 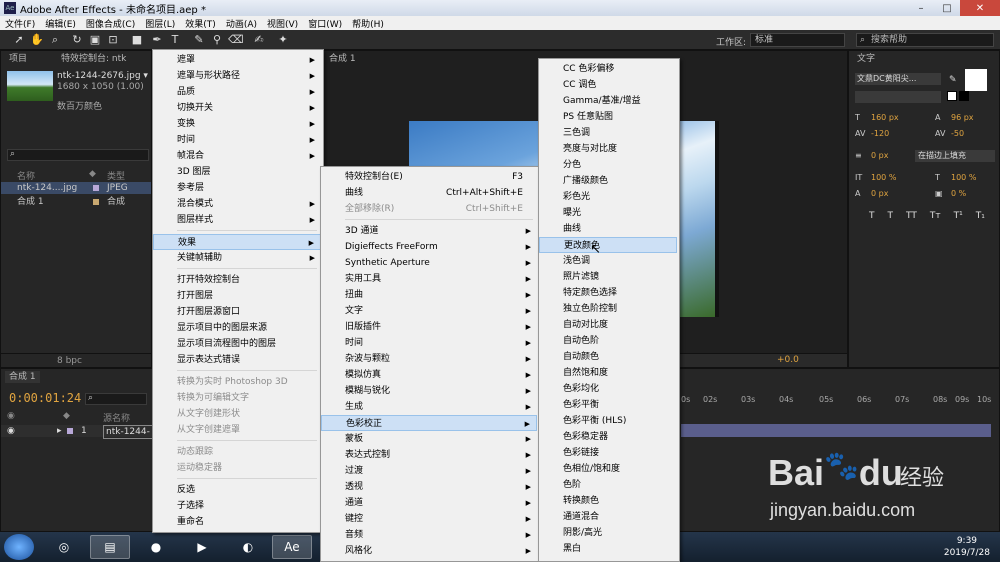 I want to click on menu-edit: 编辑(E), so click(x=60, y=23).